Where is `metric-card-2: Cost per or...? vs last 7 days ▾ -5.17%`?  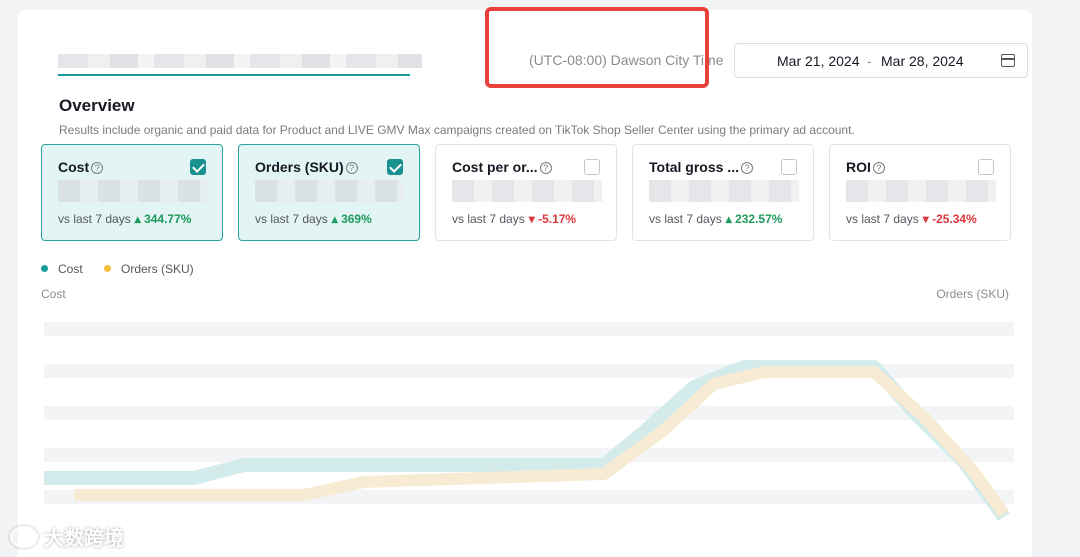 metric-card-2: Cost per or...? vs last 7 days ▾ -5.17% is located at coordinates (526, 192).